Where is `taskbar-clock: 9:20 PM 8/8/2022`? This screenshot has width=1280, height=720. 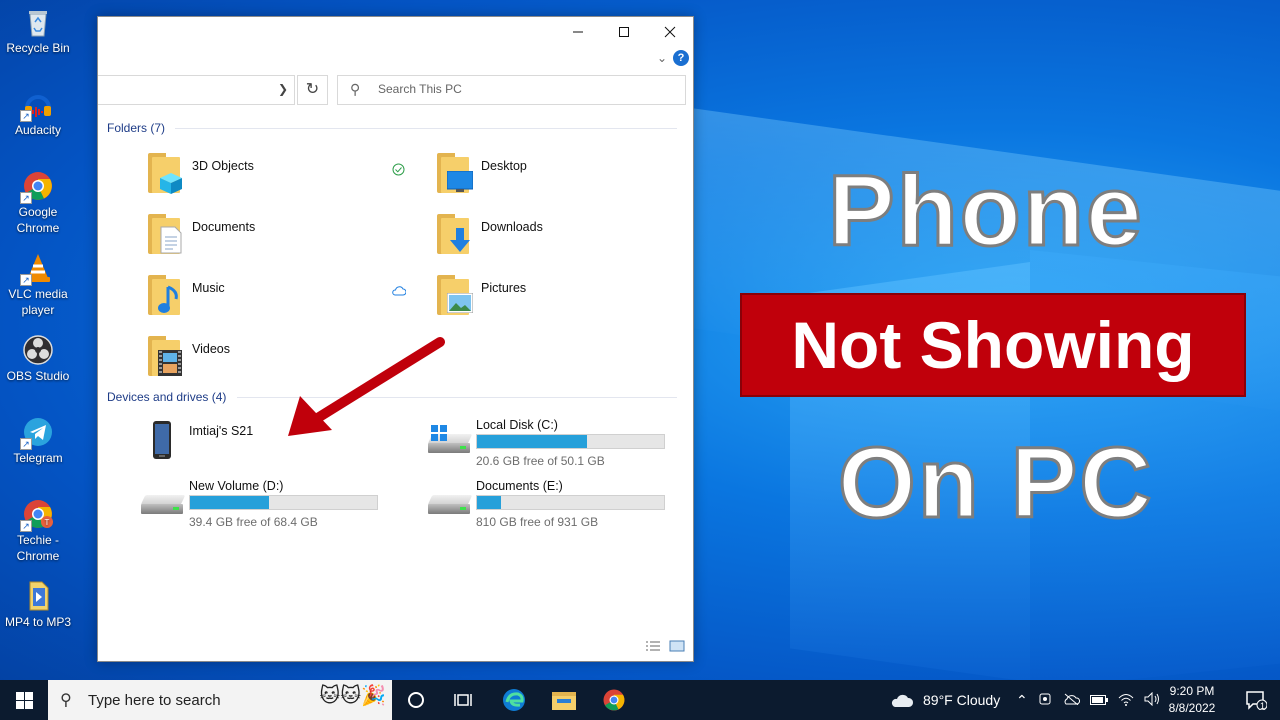 taskbar-clock: 9:20 PM 8/8/2022 is located at coordinates (1192, 700).